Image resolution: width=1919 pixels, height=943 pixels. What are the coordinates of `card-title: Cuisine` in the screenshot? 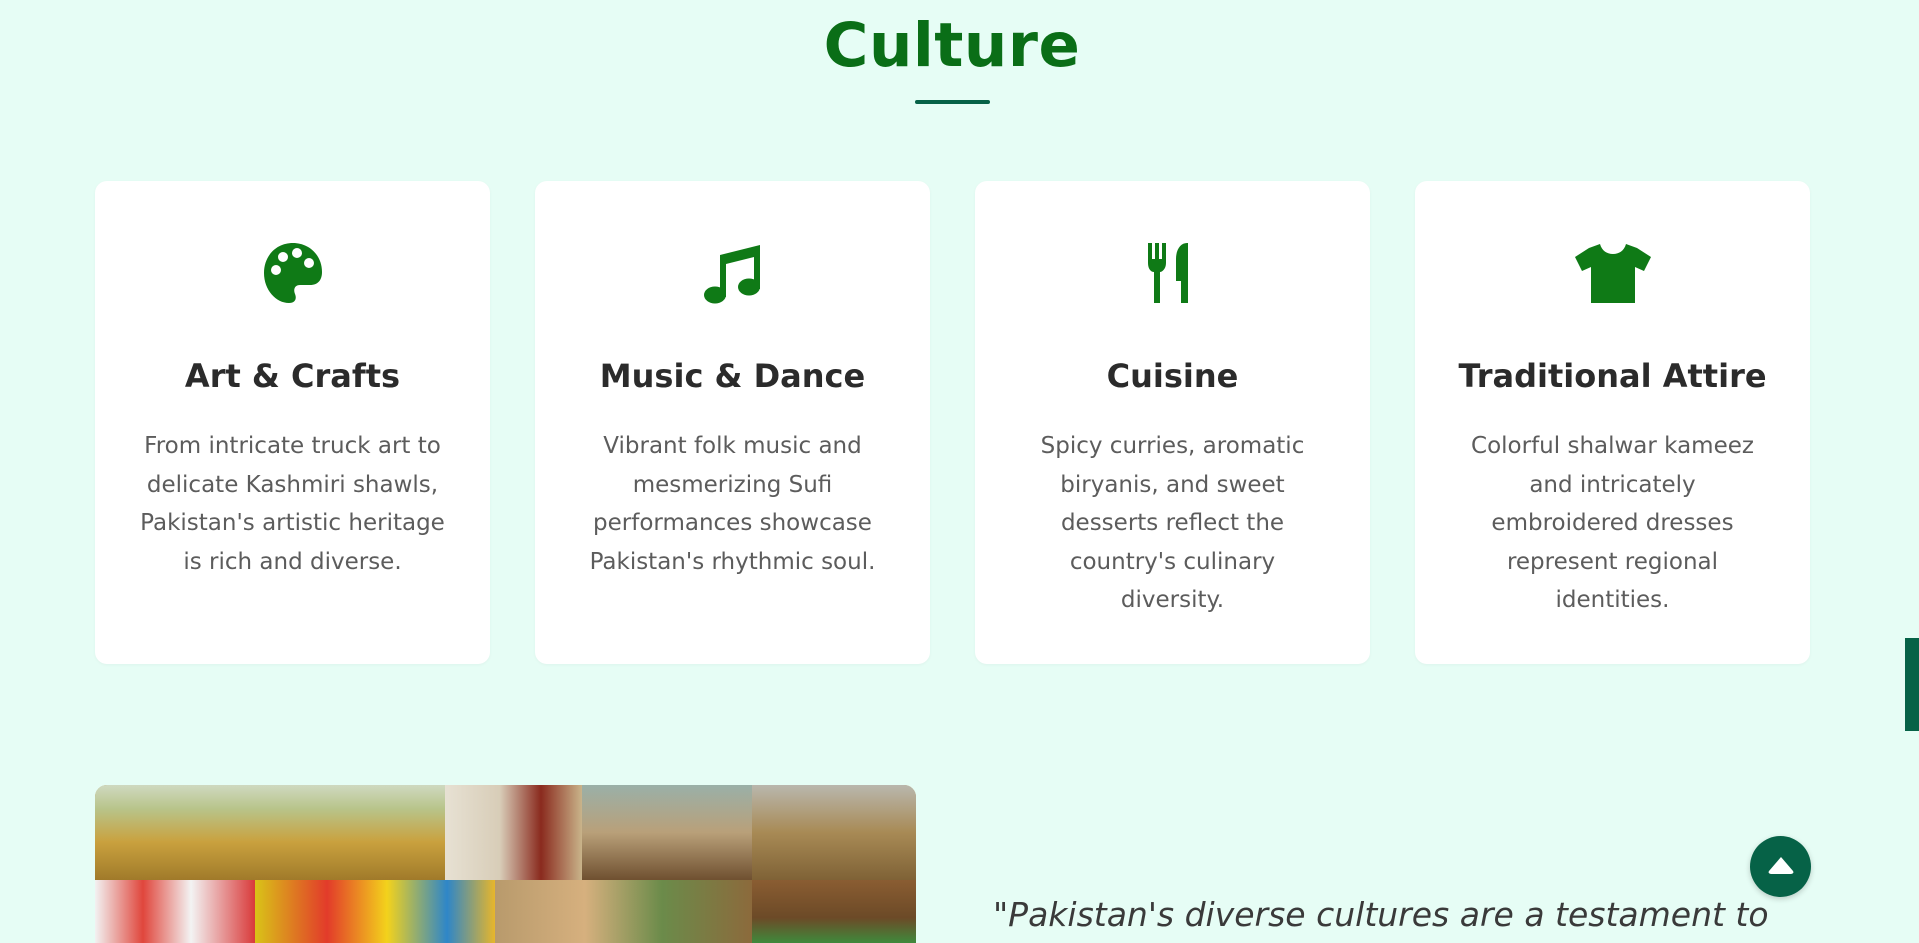 It's located at (1172, 376).